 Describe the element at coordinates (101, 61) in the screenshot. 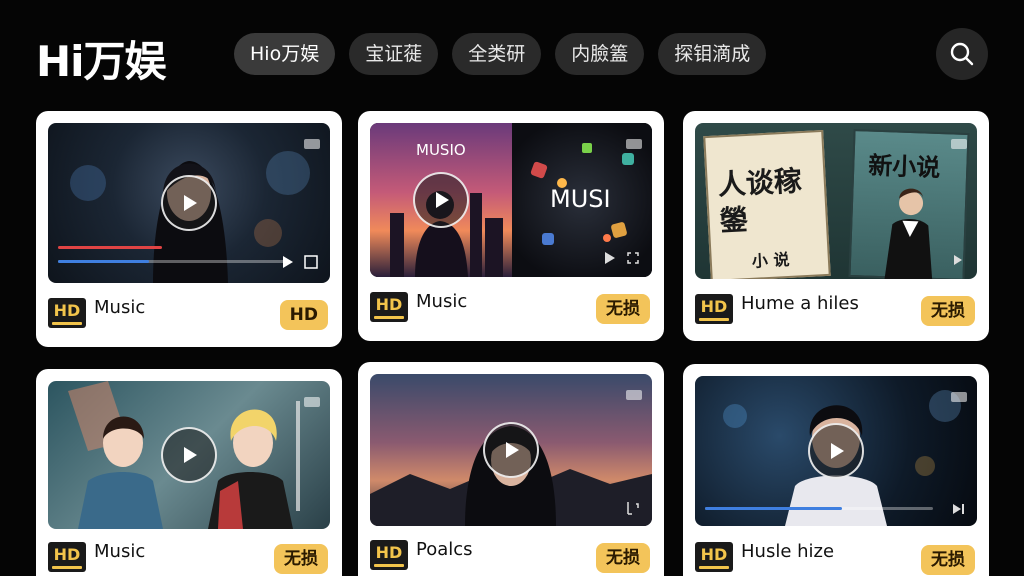

I see `app-logo: Hi万娱` at that location.